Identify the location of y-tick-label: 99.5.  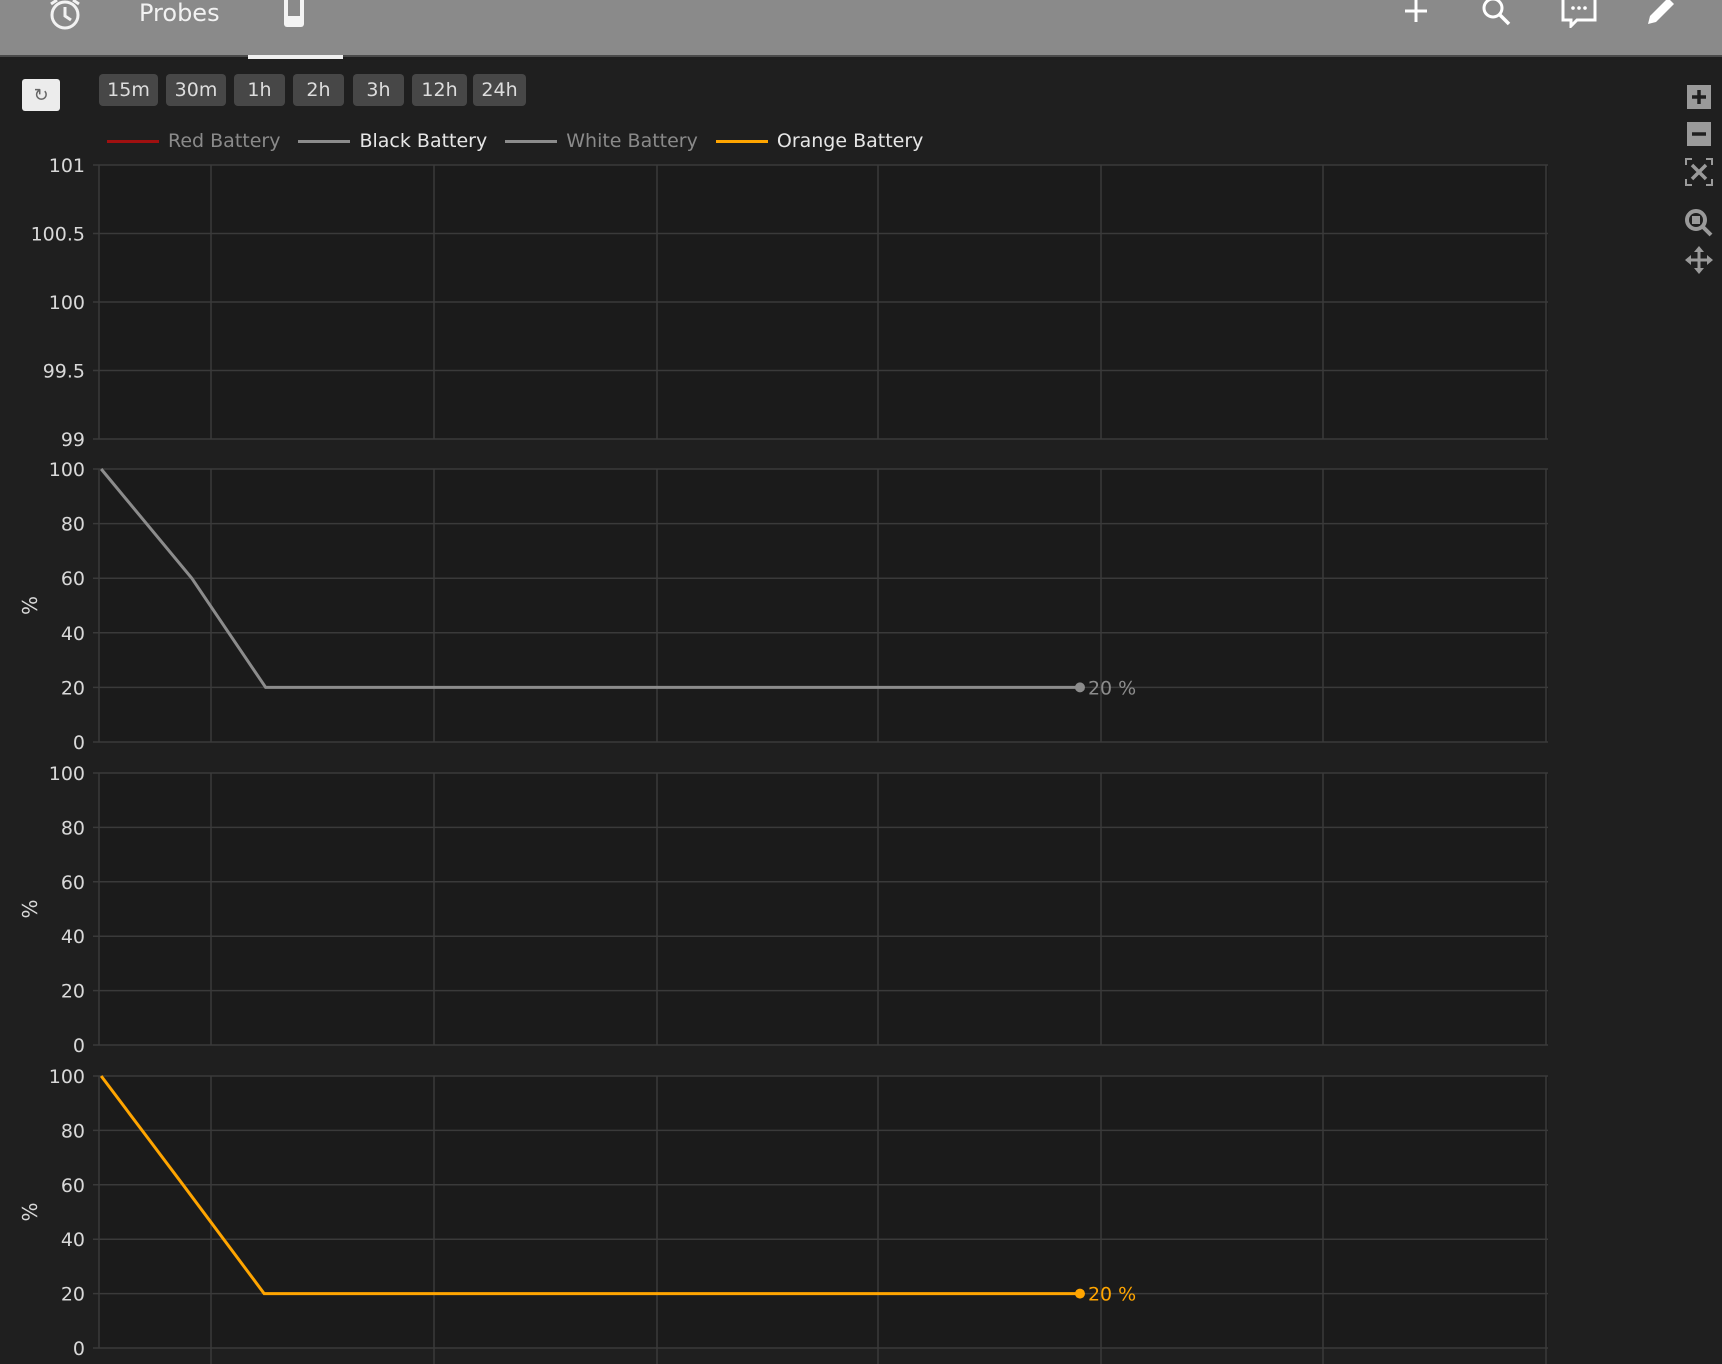
(64, 372).